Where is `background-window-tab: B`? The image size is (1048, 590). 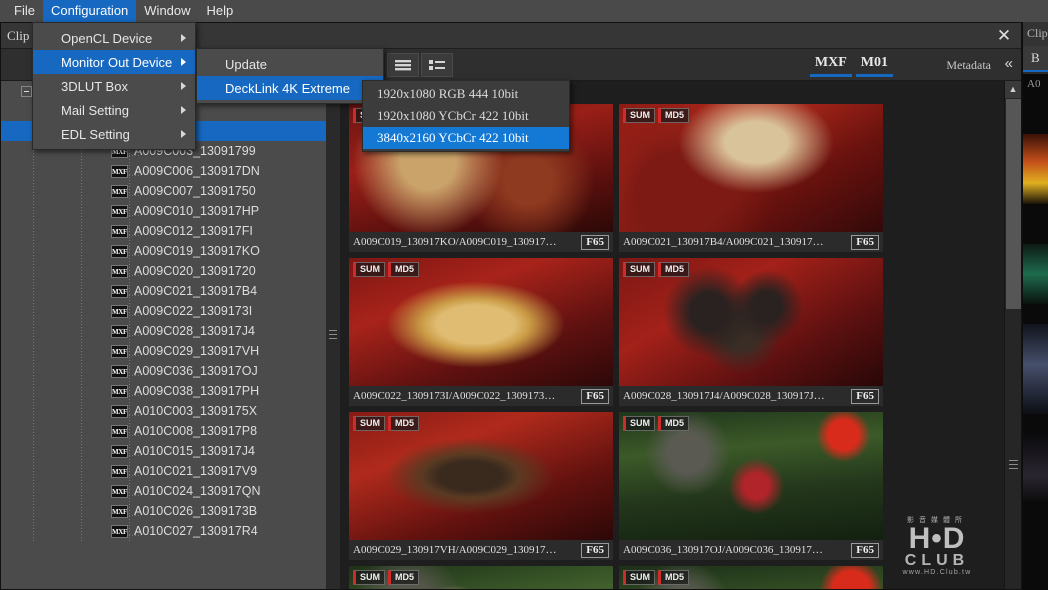 background-window-tab: B is located at coordinates (1035, 59).